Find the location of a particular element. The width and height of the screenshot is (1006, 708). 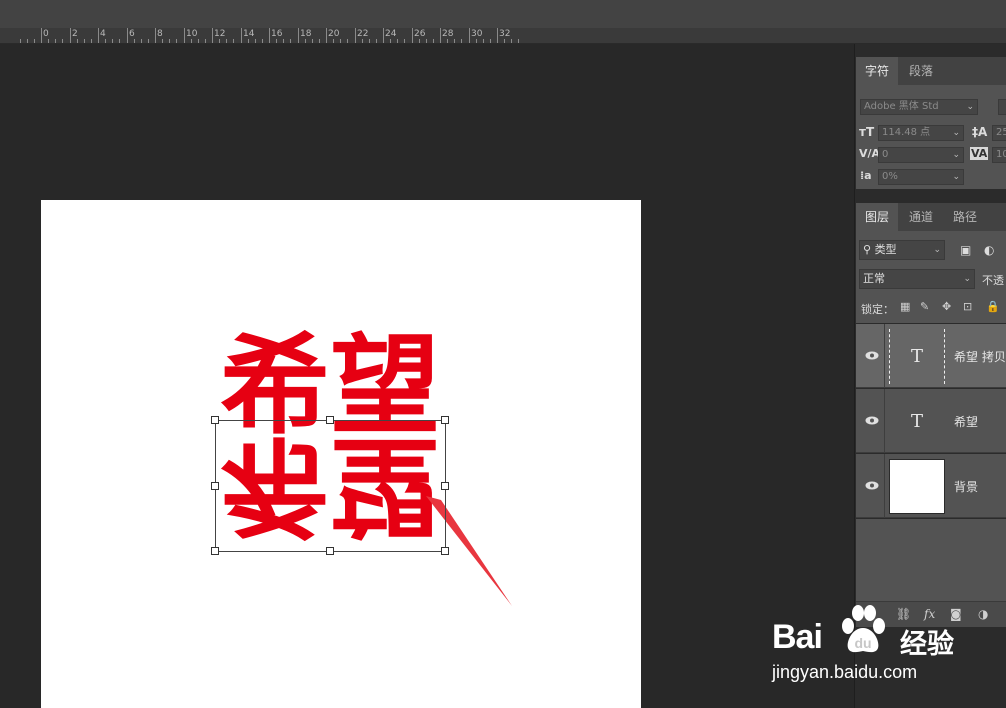

layer-filter-value: 类型 is located at coordinates (885, 249).